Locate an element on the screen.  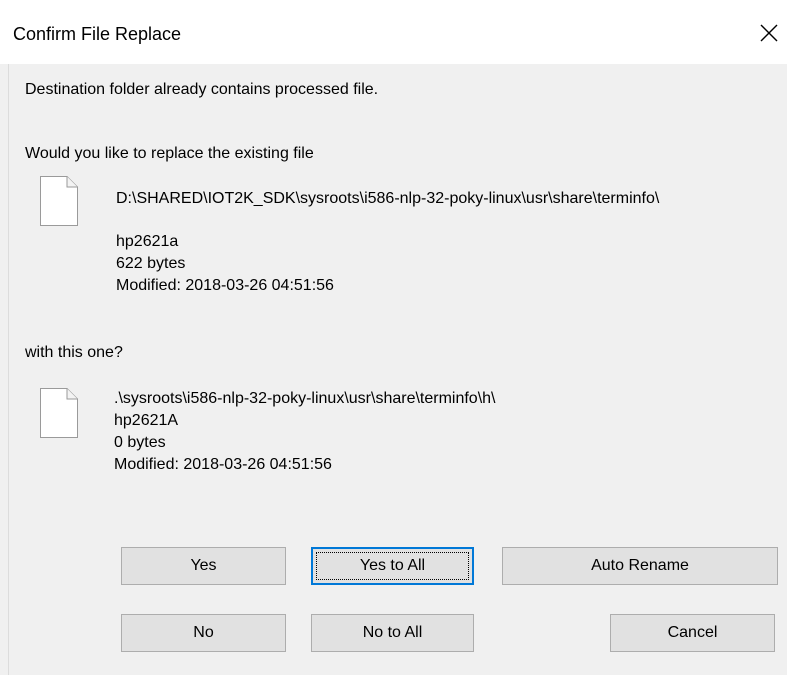
new-file-modified: Modified: 2018-03-26 04:51:56 is located at coordinates (223, 464).